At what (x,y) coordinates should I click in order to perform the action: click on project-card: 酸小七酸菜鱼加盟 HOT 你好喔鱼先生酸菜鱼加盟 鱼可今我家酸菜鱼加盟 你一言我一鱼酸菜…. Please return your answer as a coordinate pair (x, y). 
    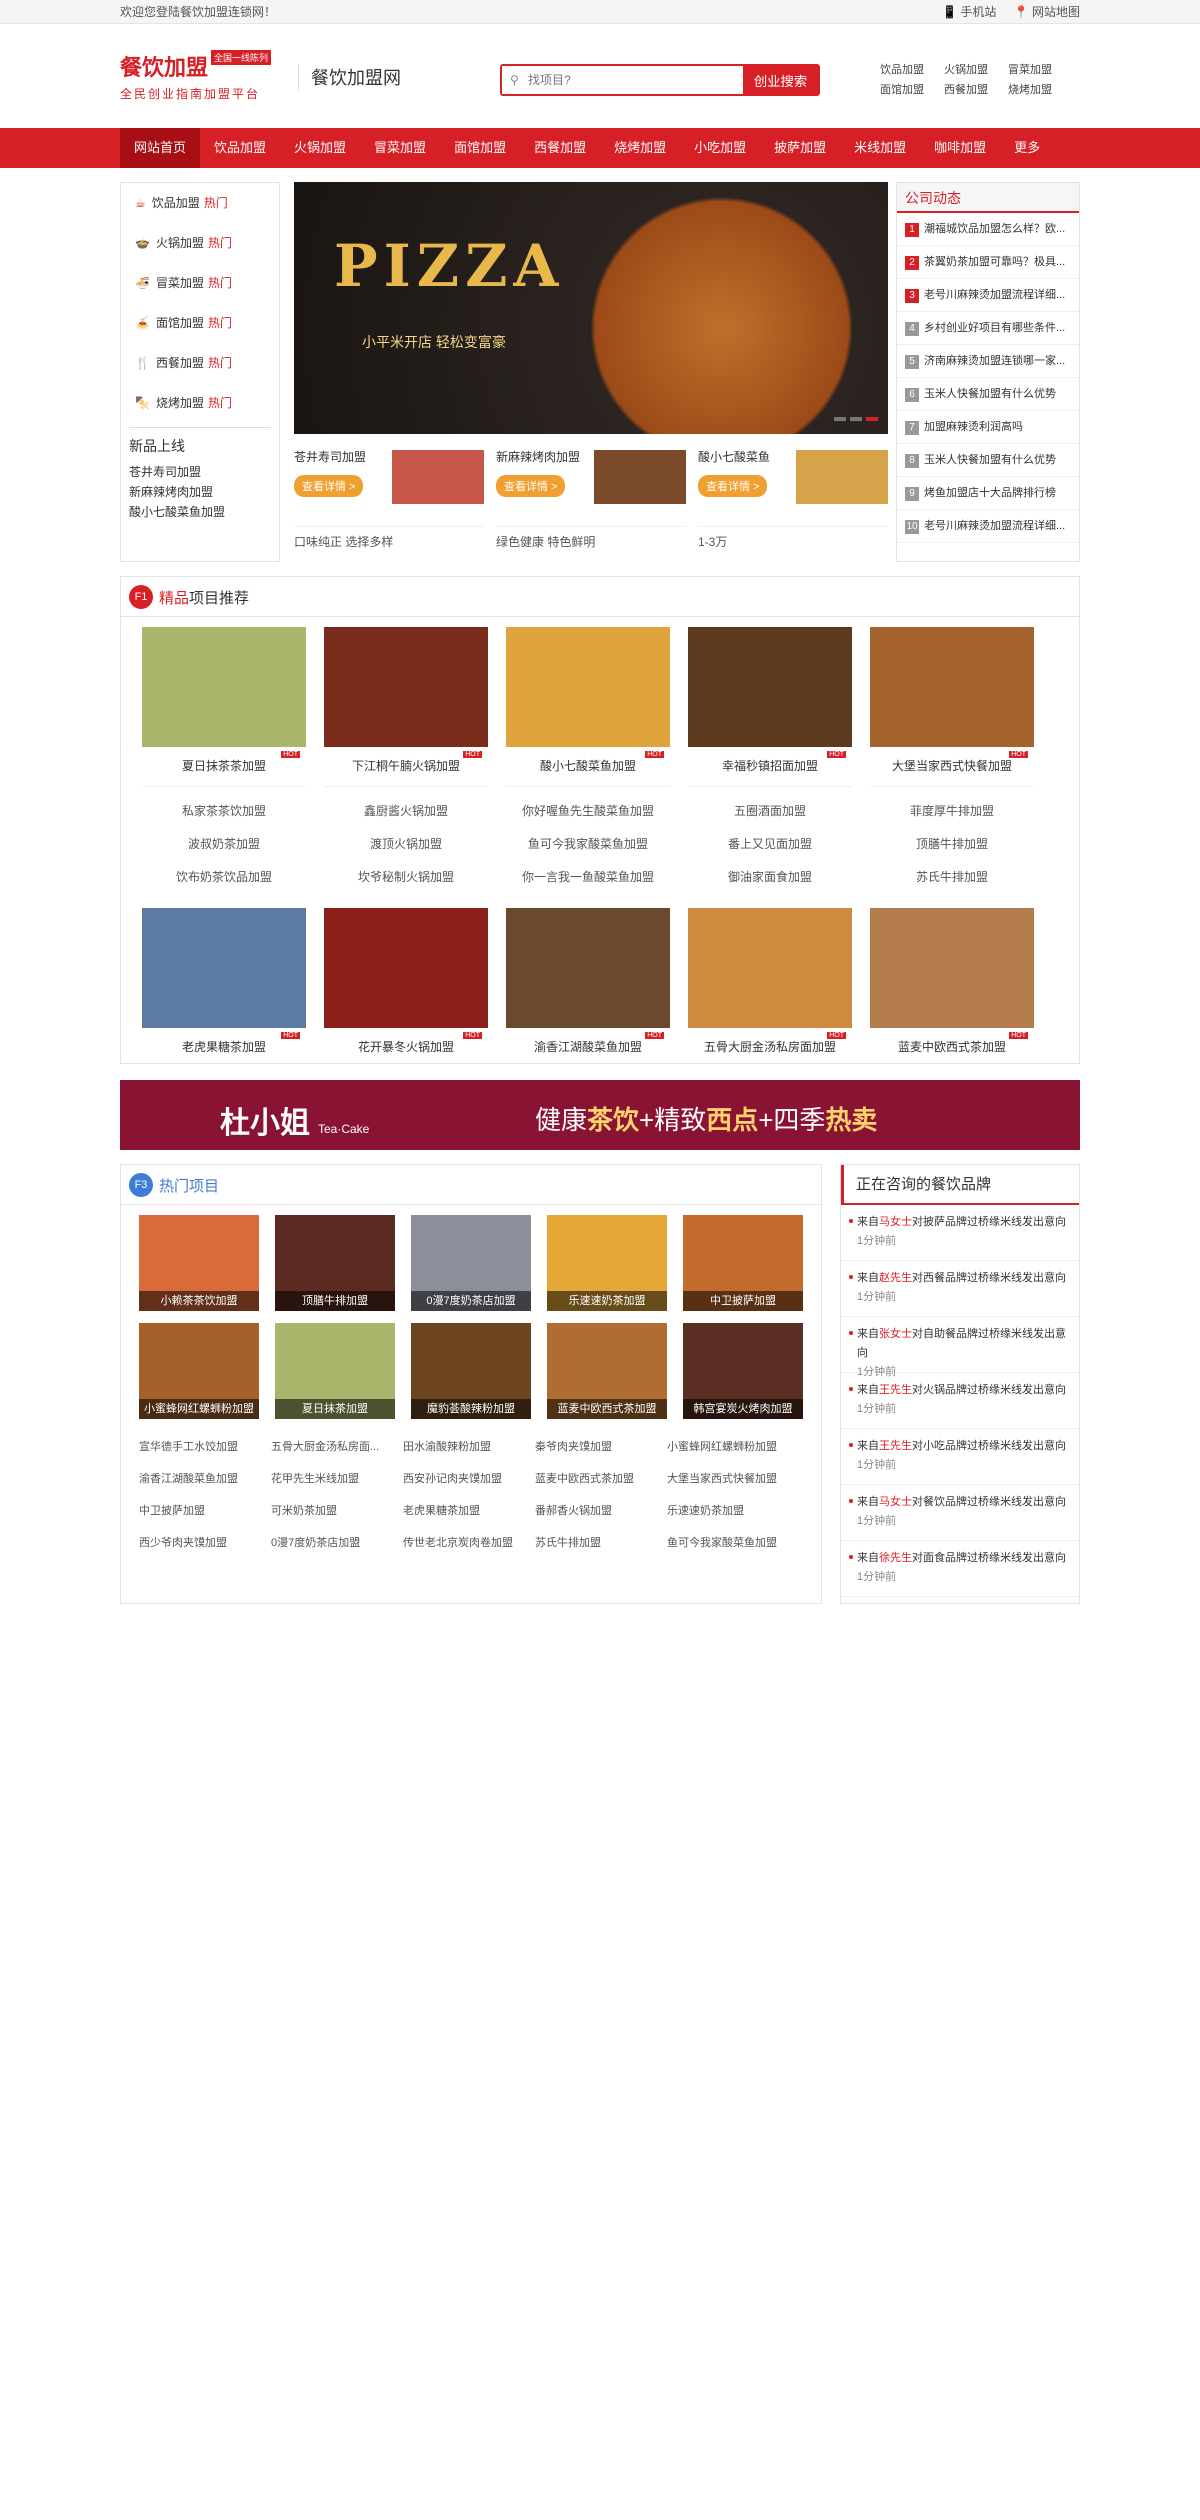
    Looking at the image, I should click on (588, 760).